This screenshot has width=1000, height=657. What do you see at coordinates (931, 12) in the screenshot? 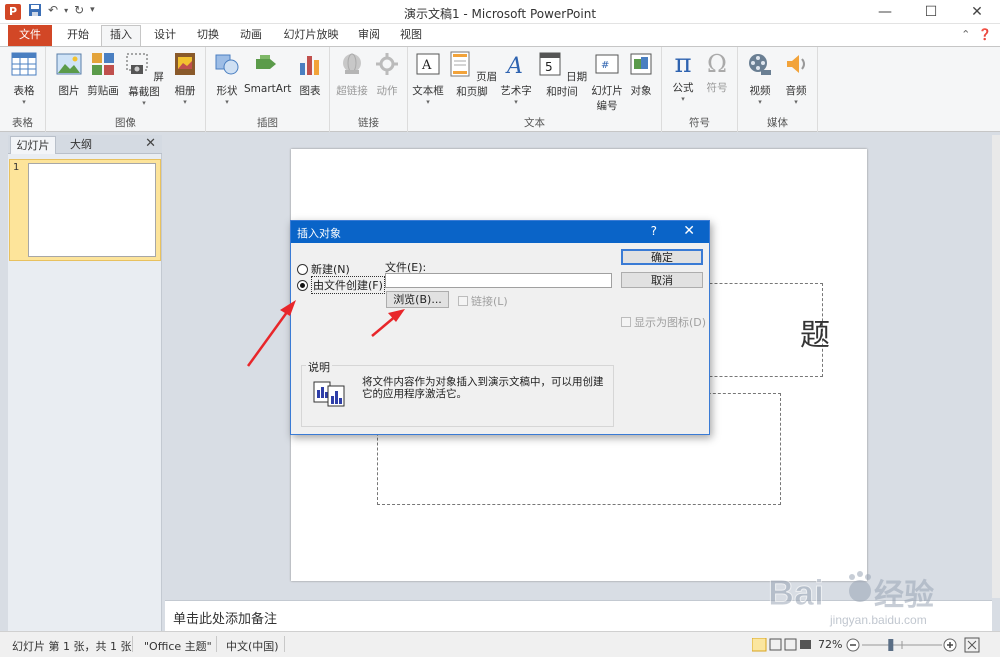
I see `maximize-button: ☐` at bounding box center [931, 12].